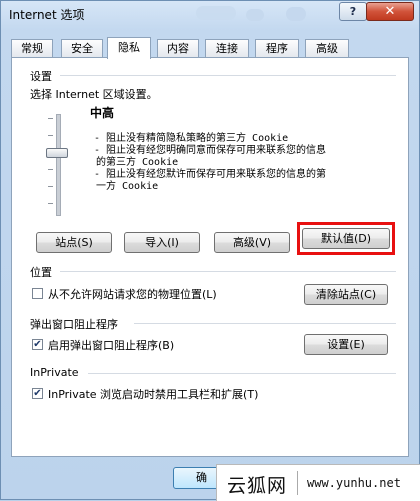 The width and height of the screenshot is (420, 501). Describe the element at coordinates (41, 76) in the screenshot. I see `settings-group-label: 设置` at that location.